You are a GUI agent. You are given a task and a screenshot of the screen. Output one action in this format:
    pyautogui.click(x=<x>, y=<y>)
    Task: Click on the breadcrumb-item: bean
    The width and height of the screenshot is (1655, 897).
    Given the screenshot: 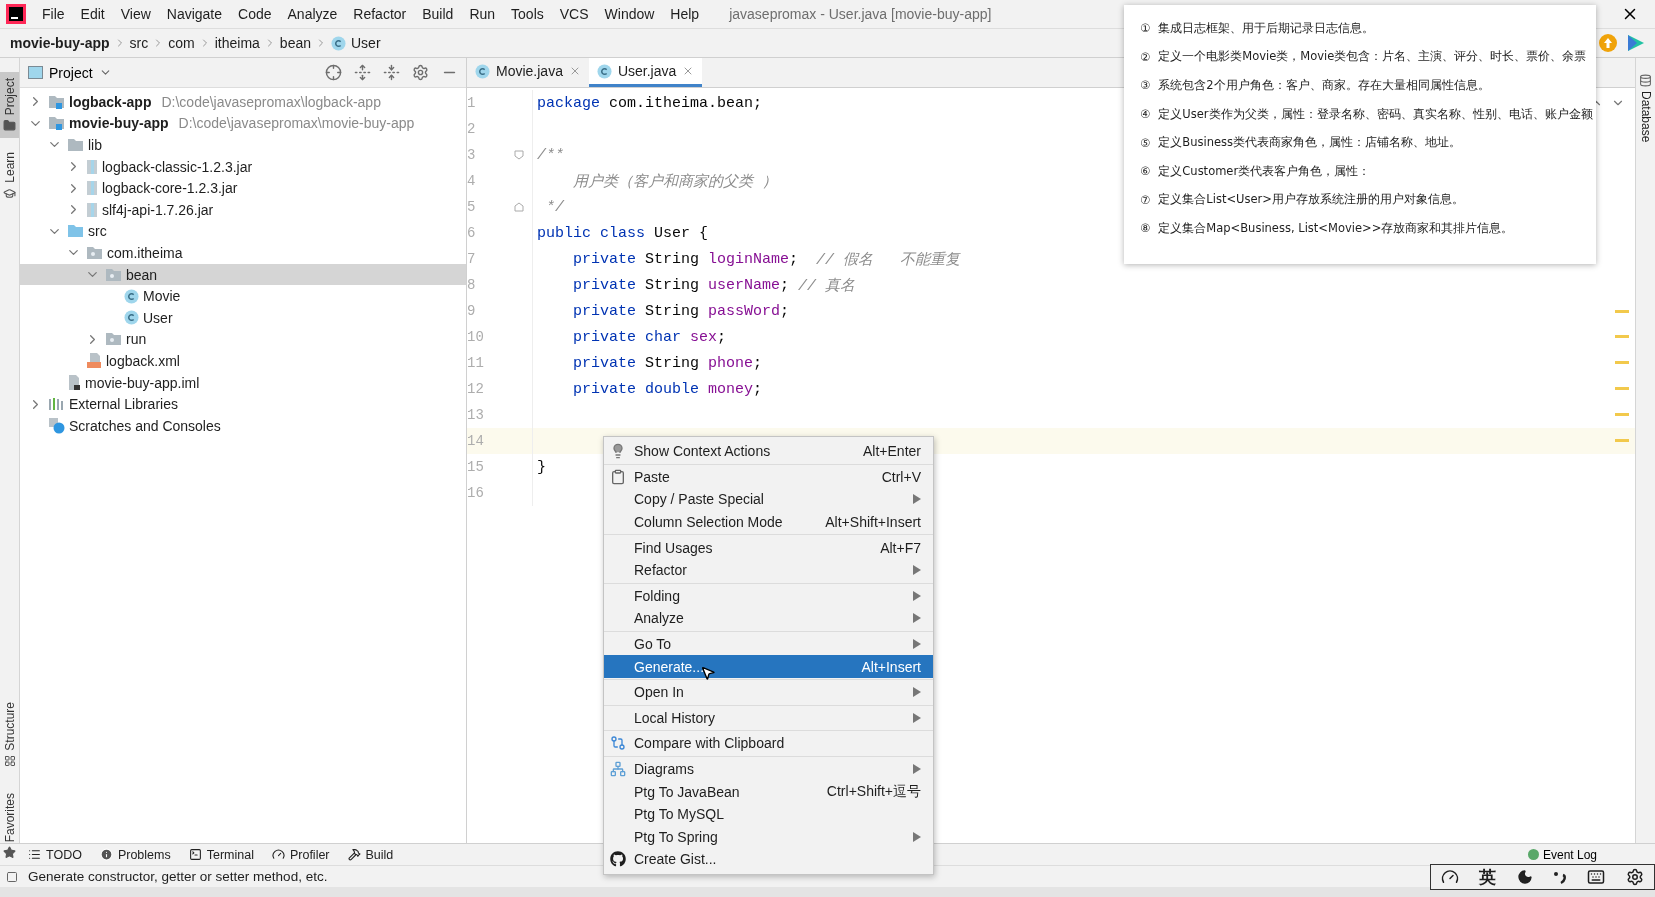 What is the action you would take?
    pyautogui.click(x=295, y=43)
    